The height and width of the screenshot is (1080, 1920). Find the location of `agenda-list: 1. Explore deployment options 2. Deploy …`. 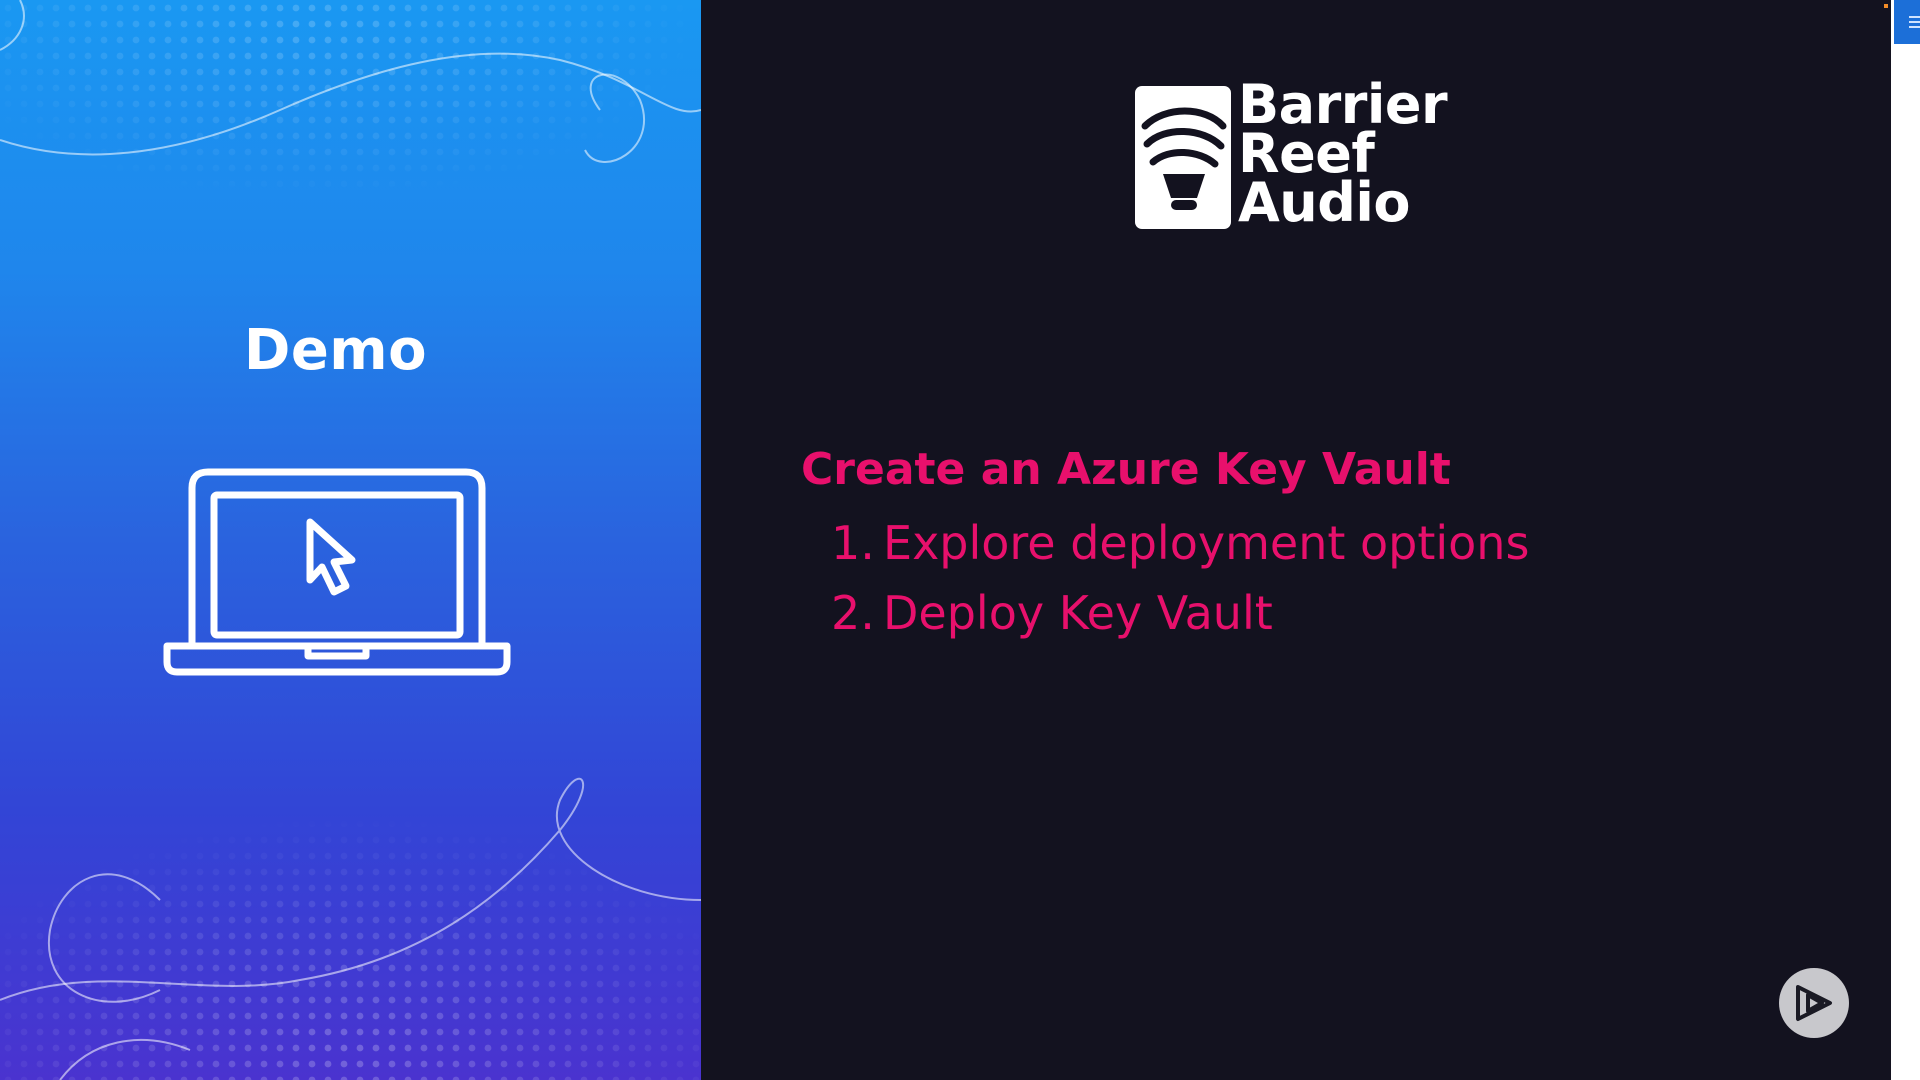

agenda-list: 1. Explore deployment options 2. Deploy … is located at coordinates (1251, 578).